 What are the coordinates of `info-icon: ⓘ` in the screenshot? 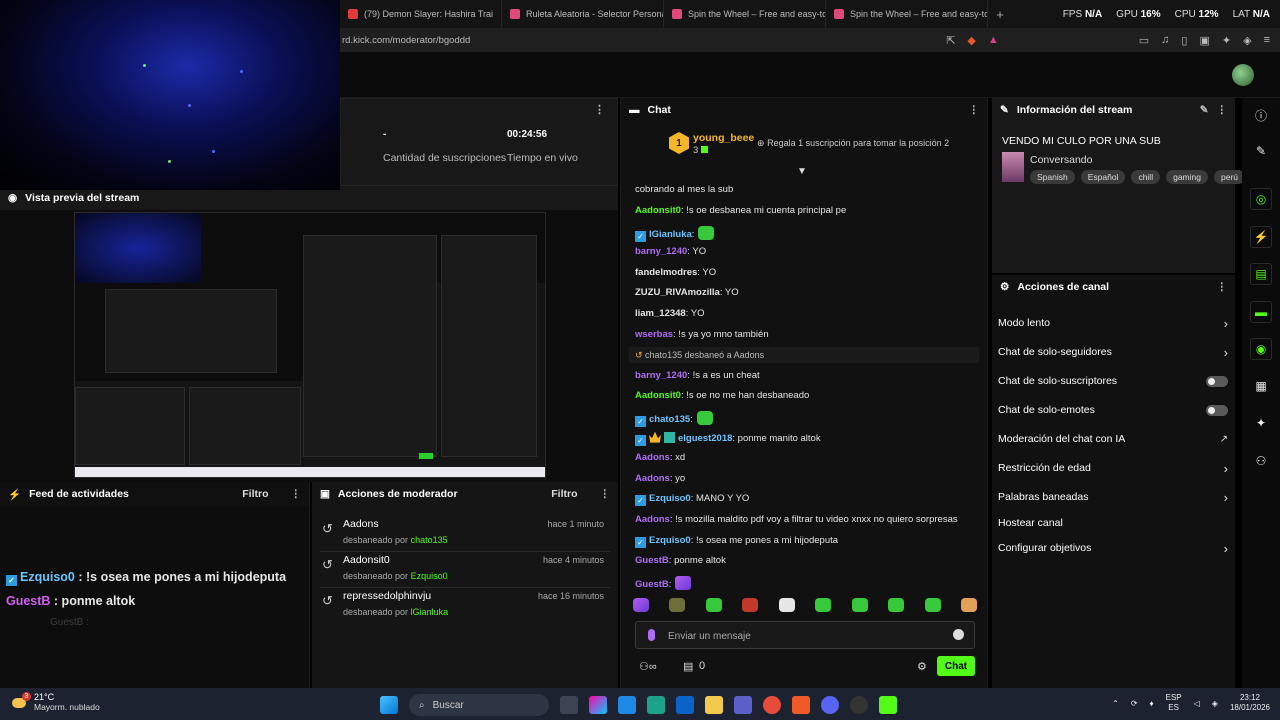 It's located at (1261, 115).